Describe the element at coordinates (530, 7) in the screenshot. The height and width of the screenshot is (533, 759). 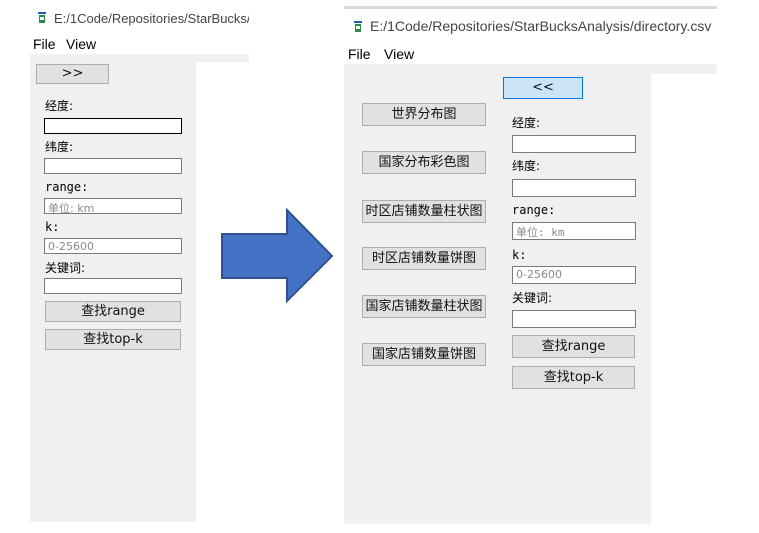
I see `window-top-border` at that location.